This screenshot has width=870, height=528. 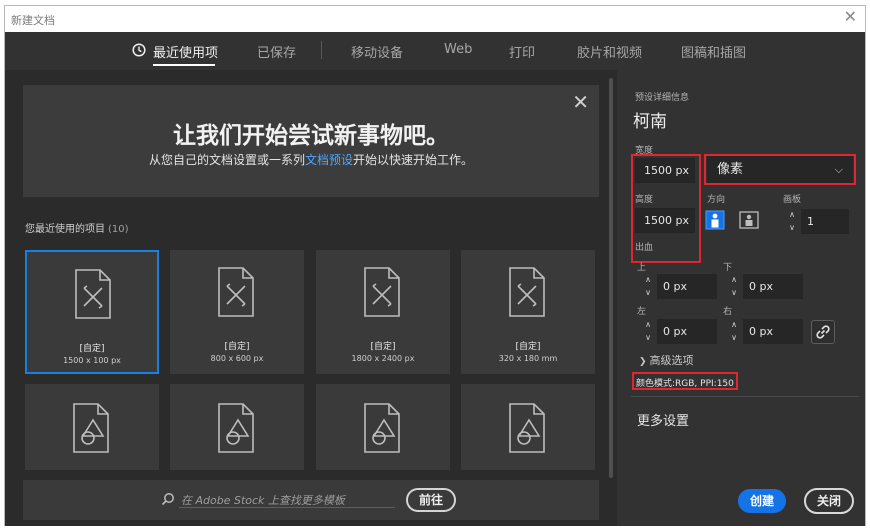 What do you see at coordinates (825, 221) in the screenshot?
I see `artboard-input: 1` at bounding box center [825, 221].